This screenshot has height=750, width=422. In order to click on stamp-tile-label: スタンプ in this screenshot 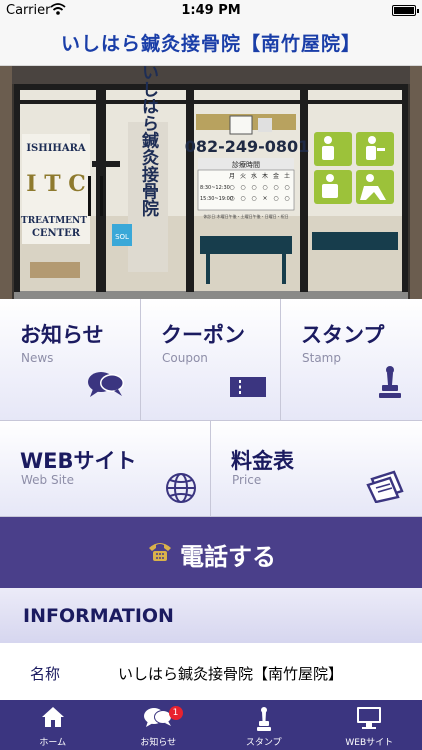, I will do `click(343, 335)`.